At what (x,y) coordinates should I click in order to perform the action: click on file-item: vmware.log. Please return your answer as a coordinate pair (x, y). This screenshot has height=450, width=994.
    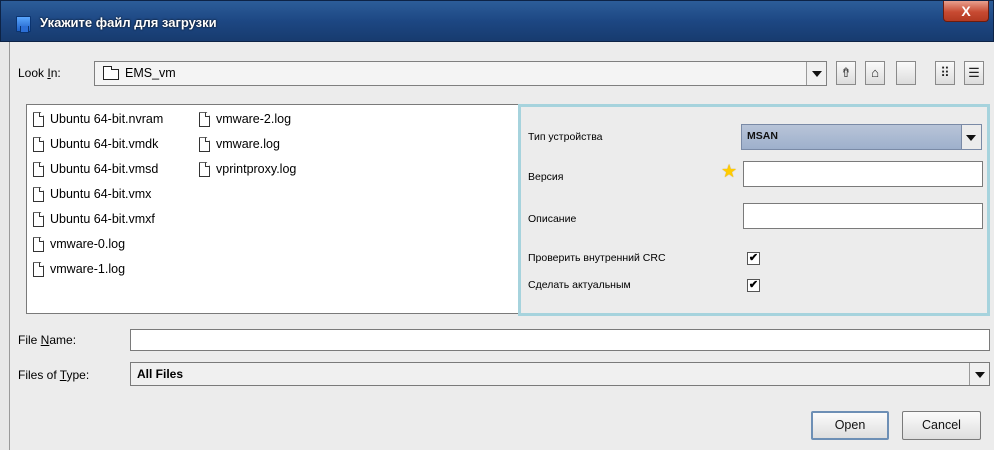
    Looking at the image, I should click on (239, 144).